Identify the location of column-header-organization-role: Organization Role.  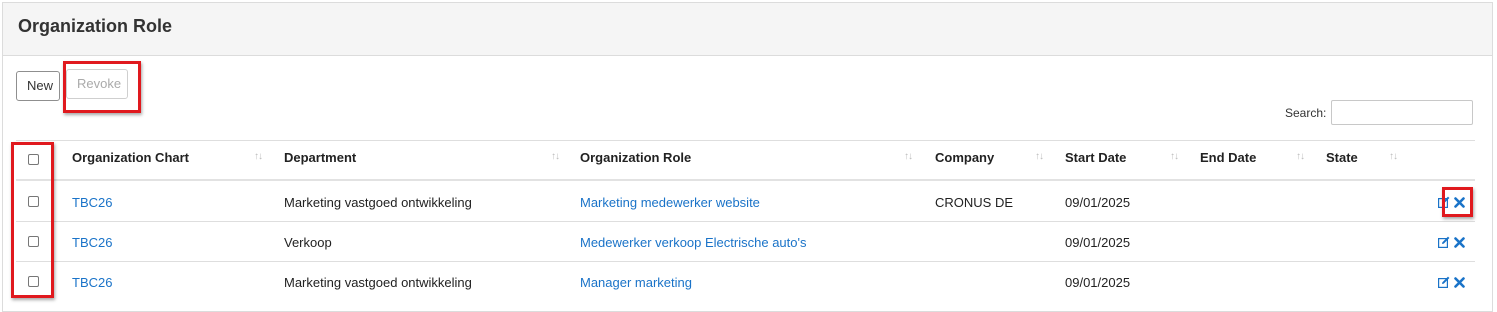
(635, 157).